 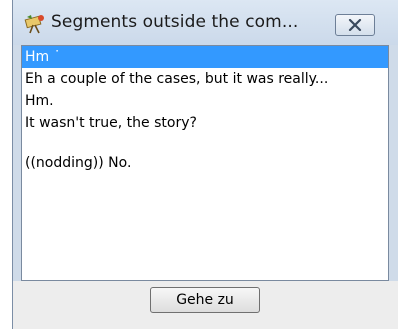 I want to click on close-button, so click(x=355, y=25).